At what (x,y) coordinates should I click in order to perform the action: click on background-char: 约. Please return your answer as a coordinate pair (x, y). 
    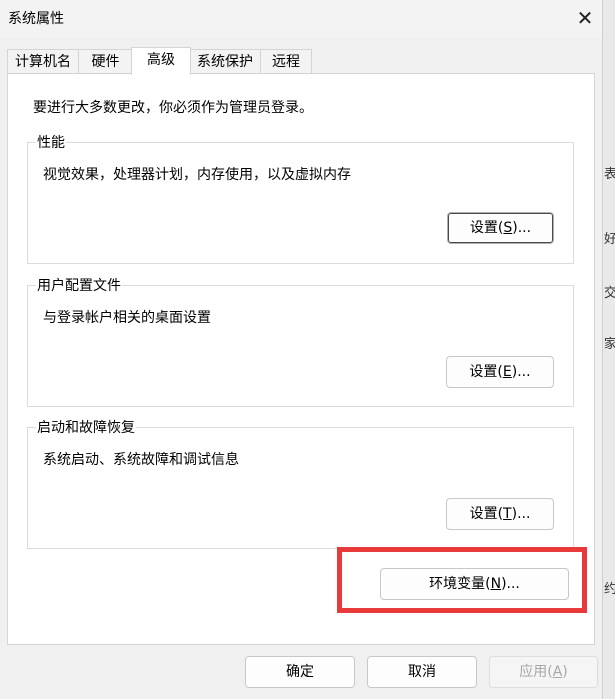
    Looking at the image, I should click on (609, 587).